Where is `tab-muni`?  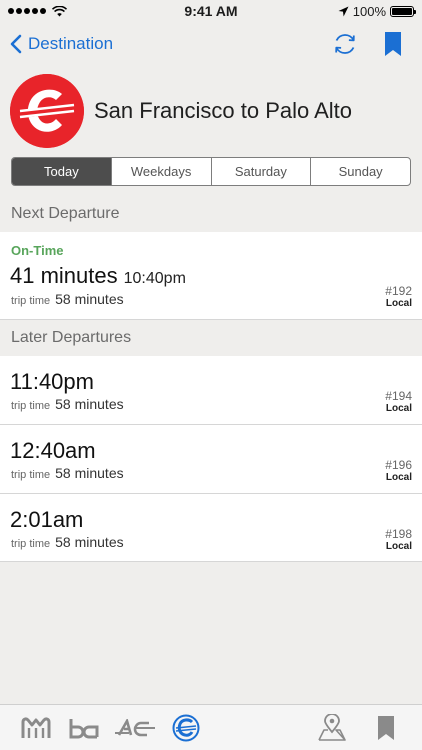 tab-muni is located at coordinates (36, 728).